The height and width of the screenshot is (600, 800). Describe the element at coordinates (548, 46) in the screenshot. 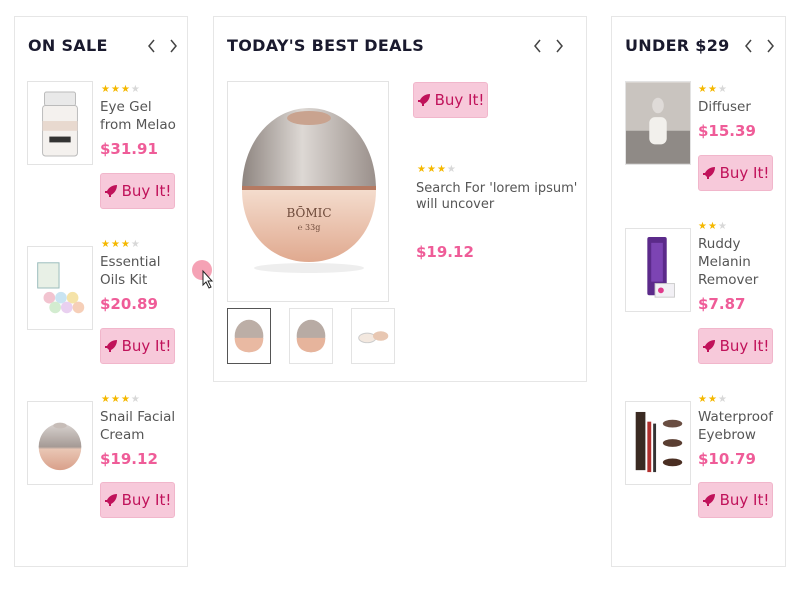

I see `best-deals-arrows` at that location.